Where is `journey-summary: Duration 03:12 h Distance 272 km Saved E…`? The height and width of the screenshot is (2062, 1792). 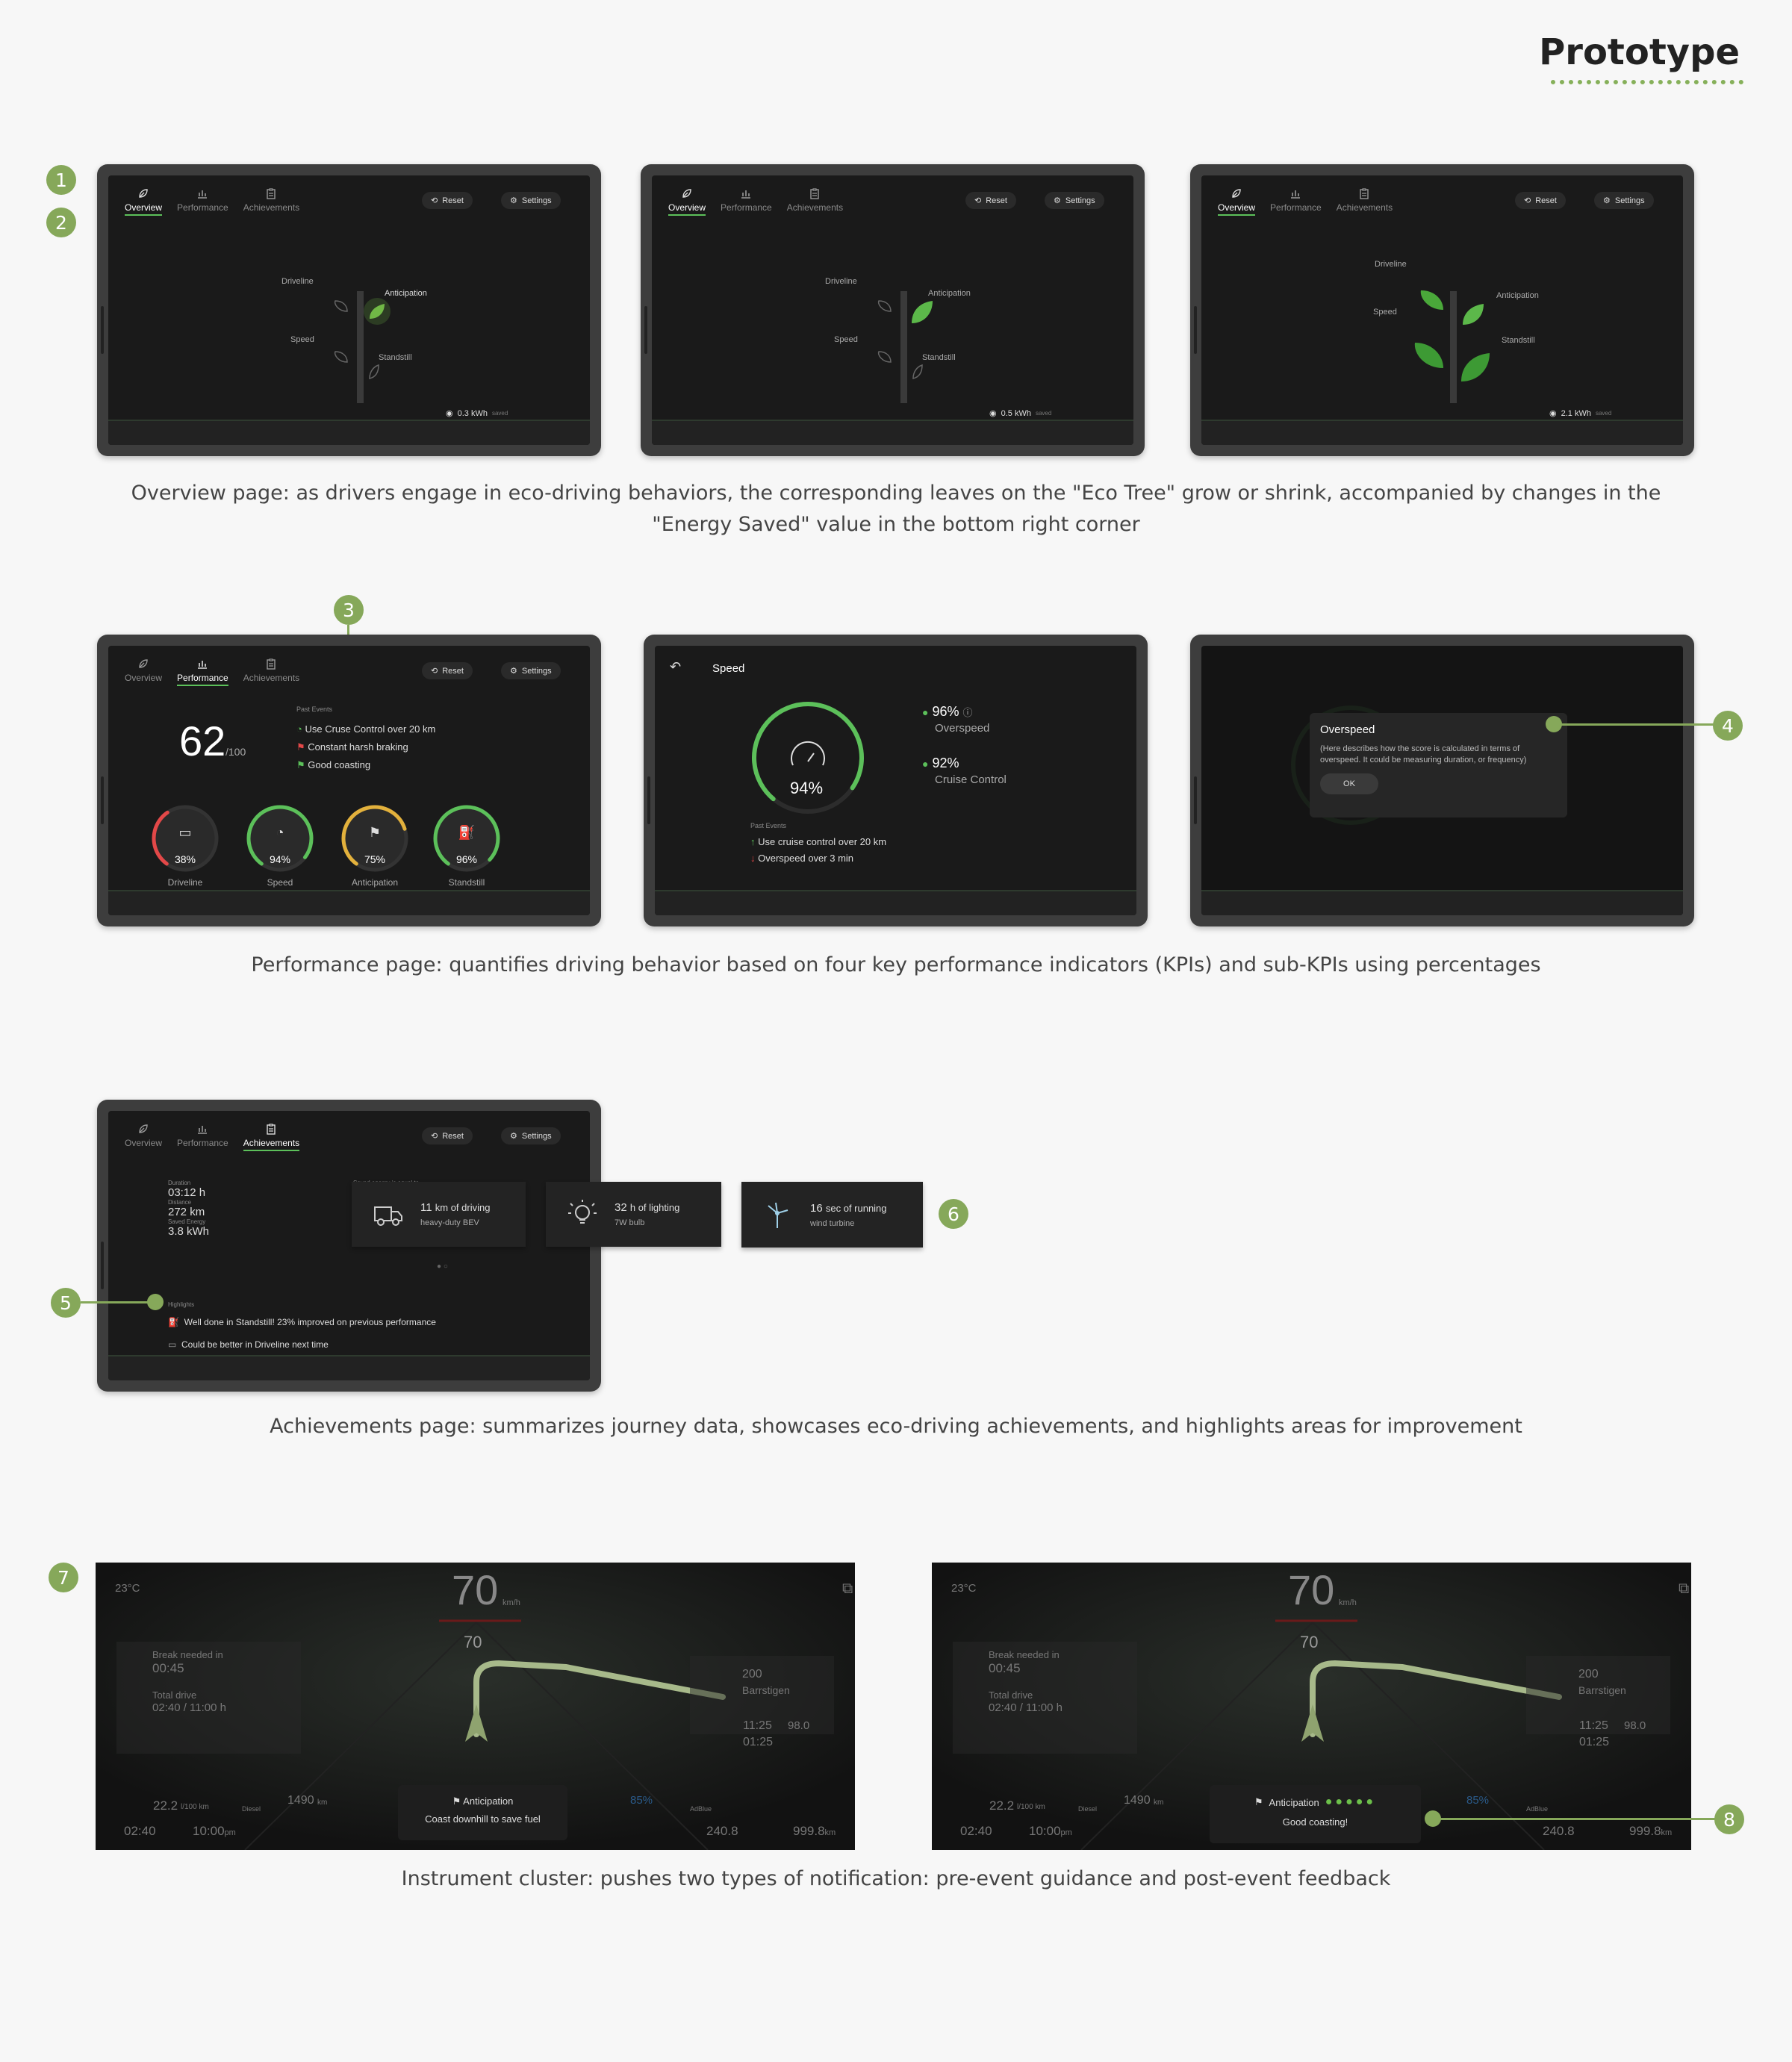
journey-summary: Duration 03:12 h Distance 272 km Saved E… is located at coordinates (189, 1209).